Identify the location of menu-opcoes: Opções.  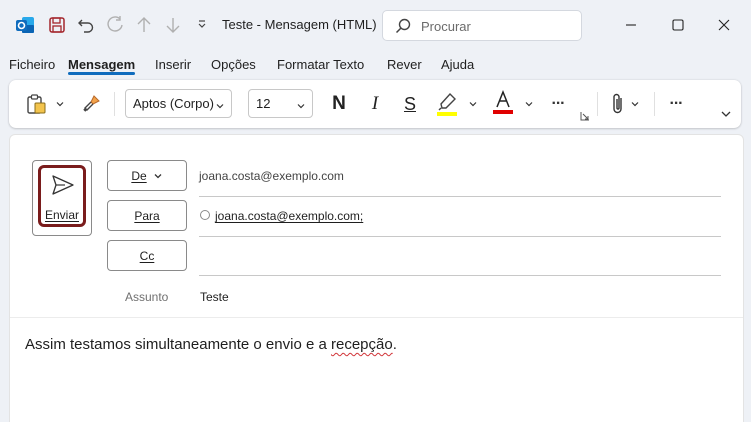
(233, 64).